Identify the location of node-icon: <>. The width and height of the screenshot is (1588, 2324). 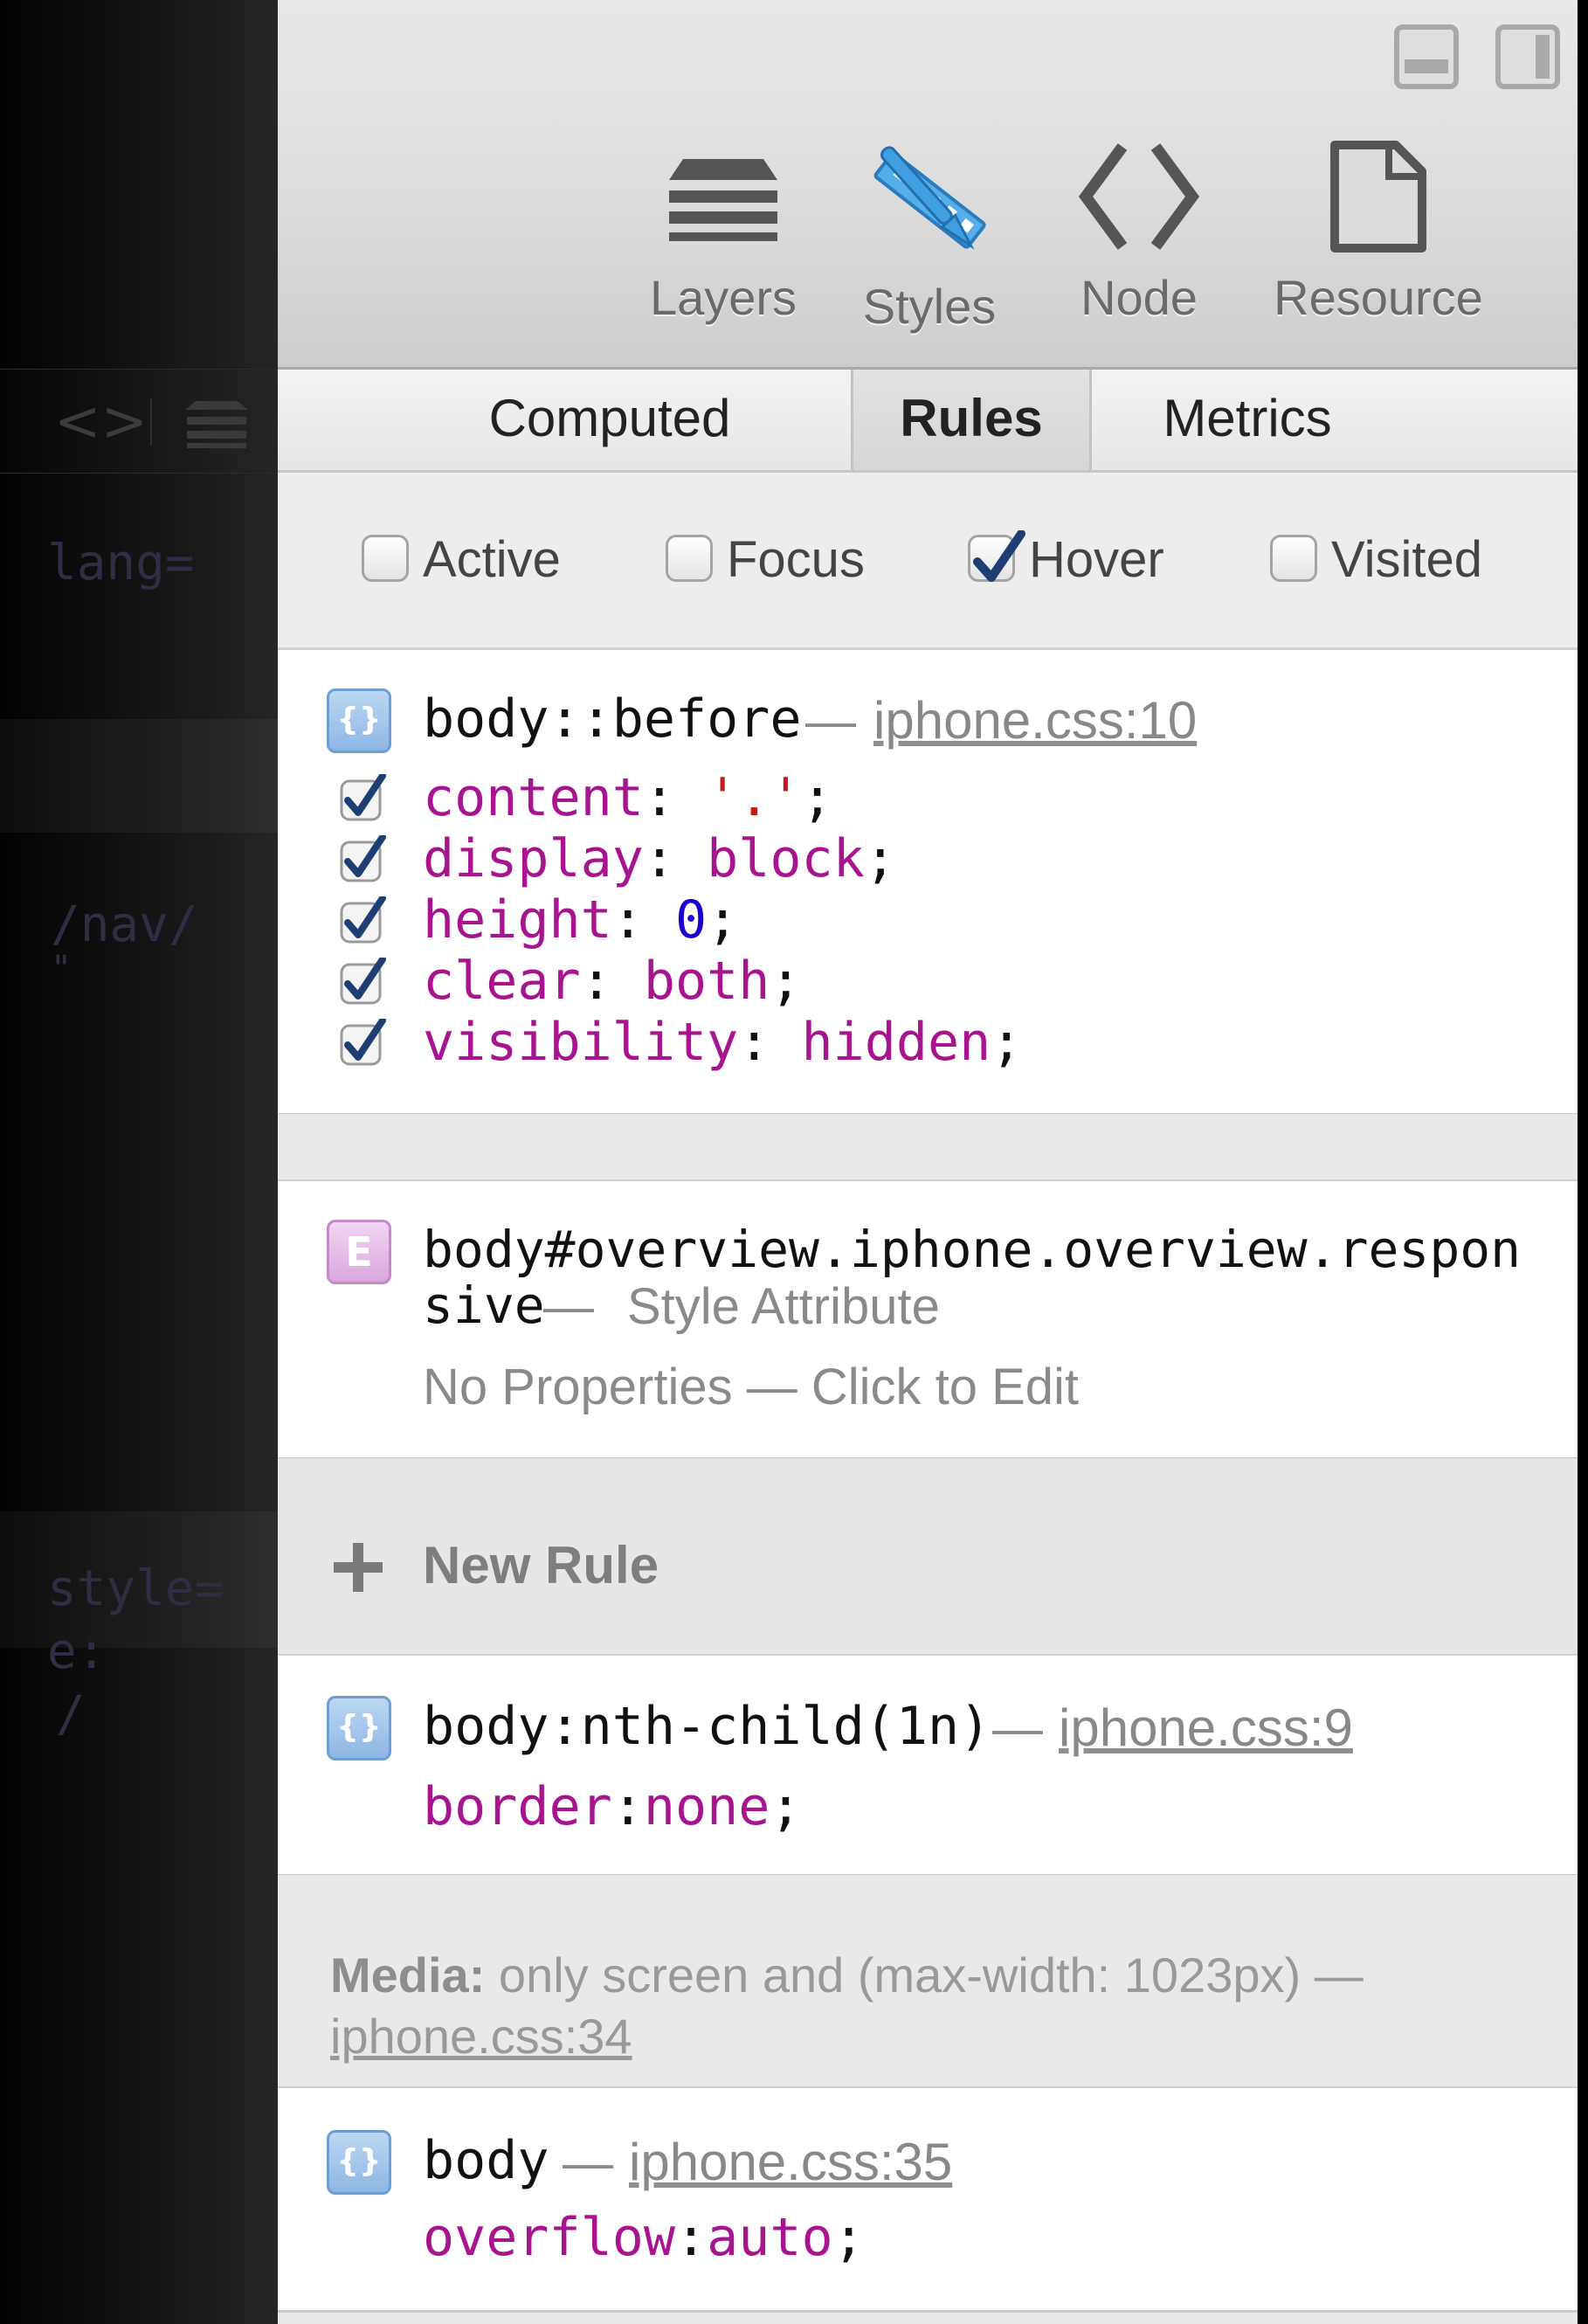
(101, 422).